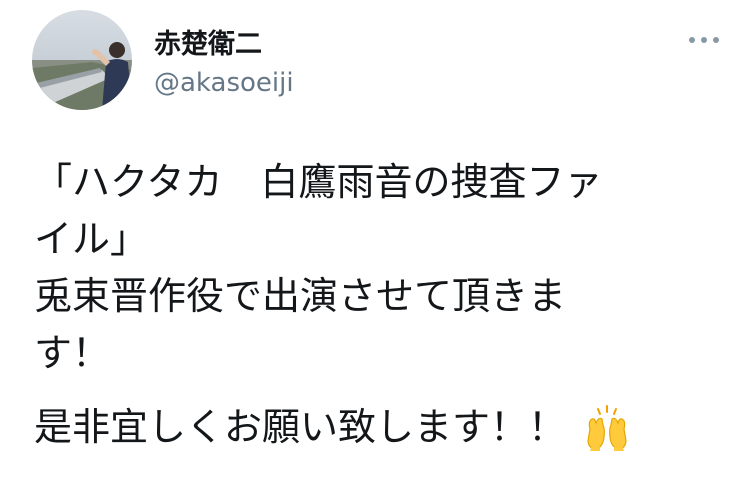 The image size is (750, 497). What do you see at coordinates (704, 40) in the screenshot?
I see `more-horizontal-icon` at bounding box center [704, 40].